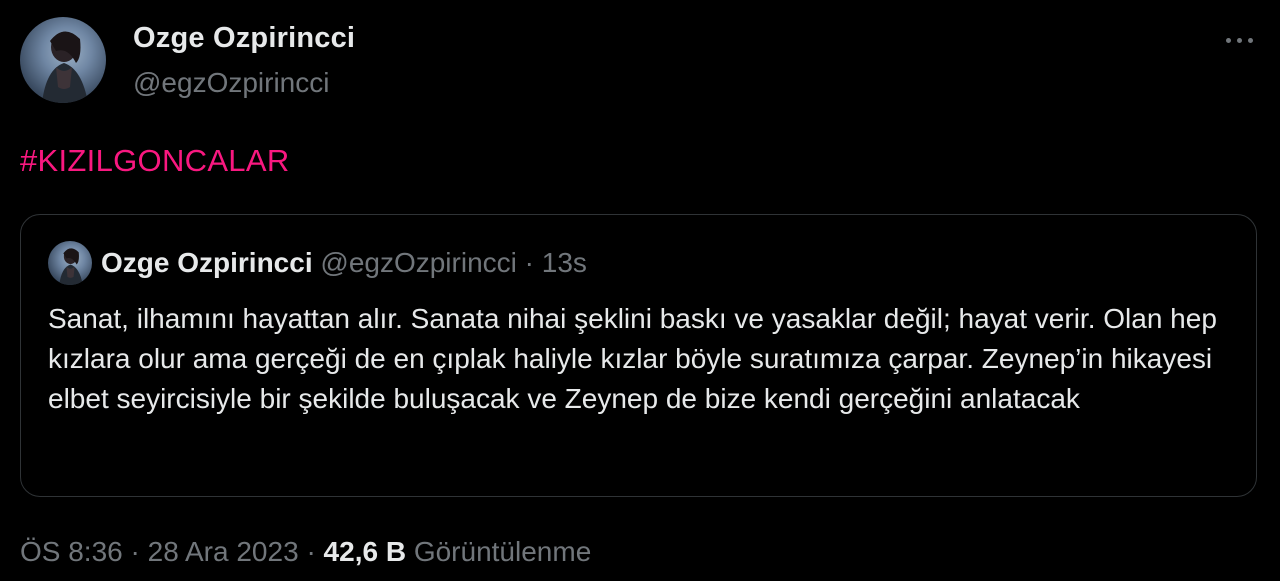 The width and height of the screenshot is (1280, 581). I want to click on quoted-timestamp: 13s, so click(564, 262).